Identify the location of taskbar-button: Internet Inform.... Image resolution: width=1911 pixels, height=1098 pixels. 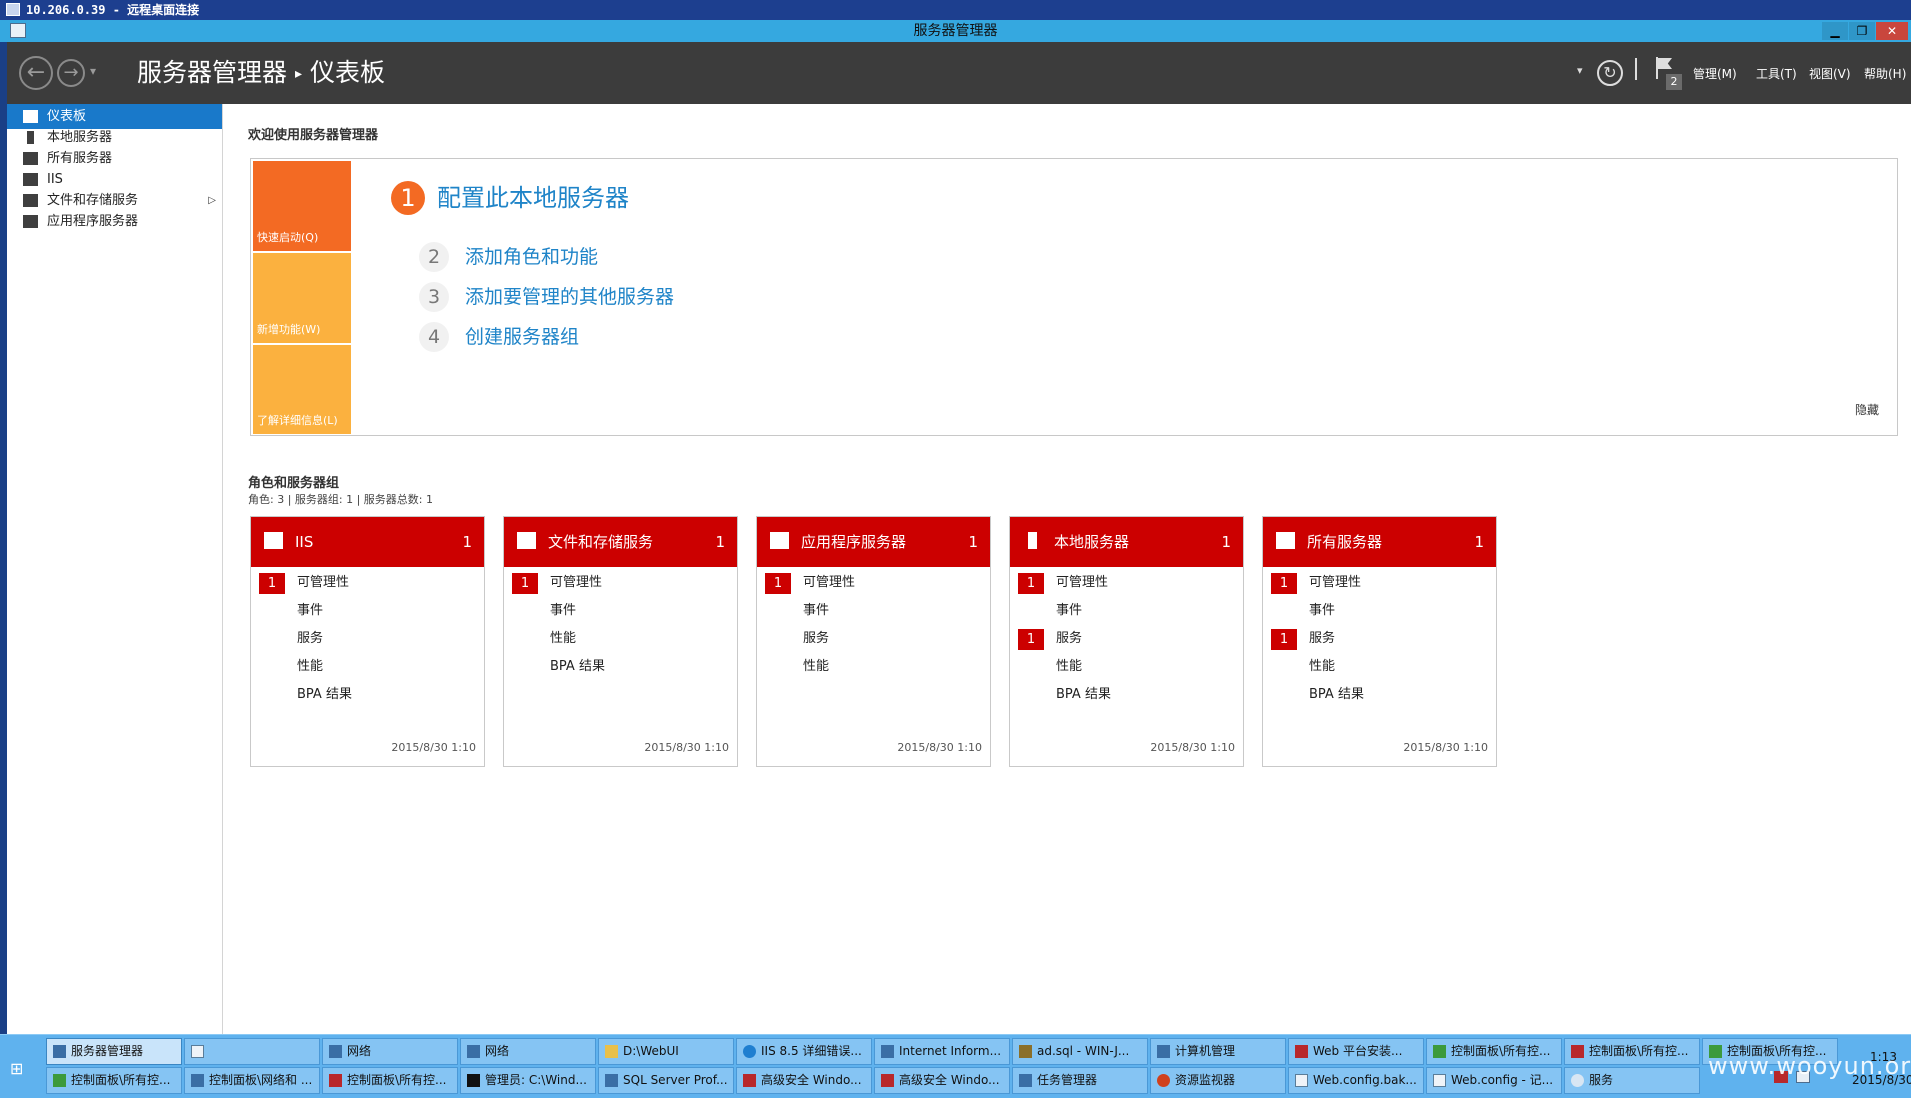
(942, 1051).